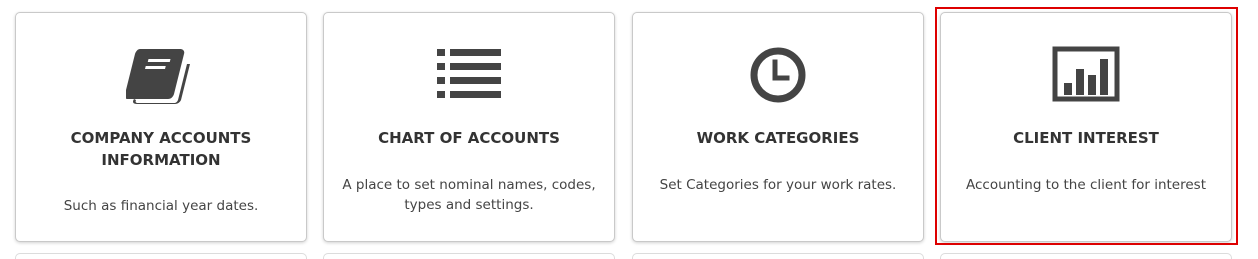  I want to click on card-description: Set Categories for your work rates., so click(778, 185).